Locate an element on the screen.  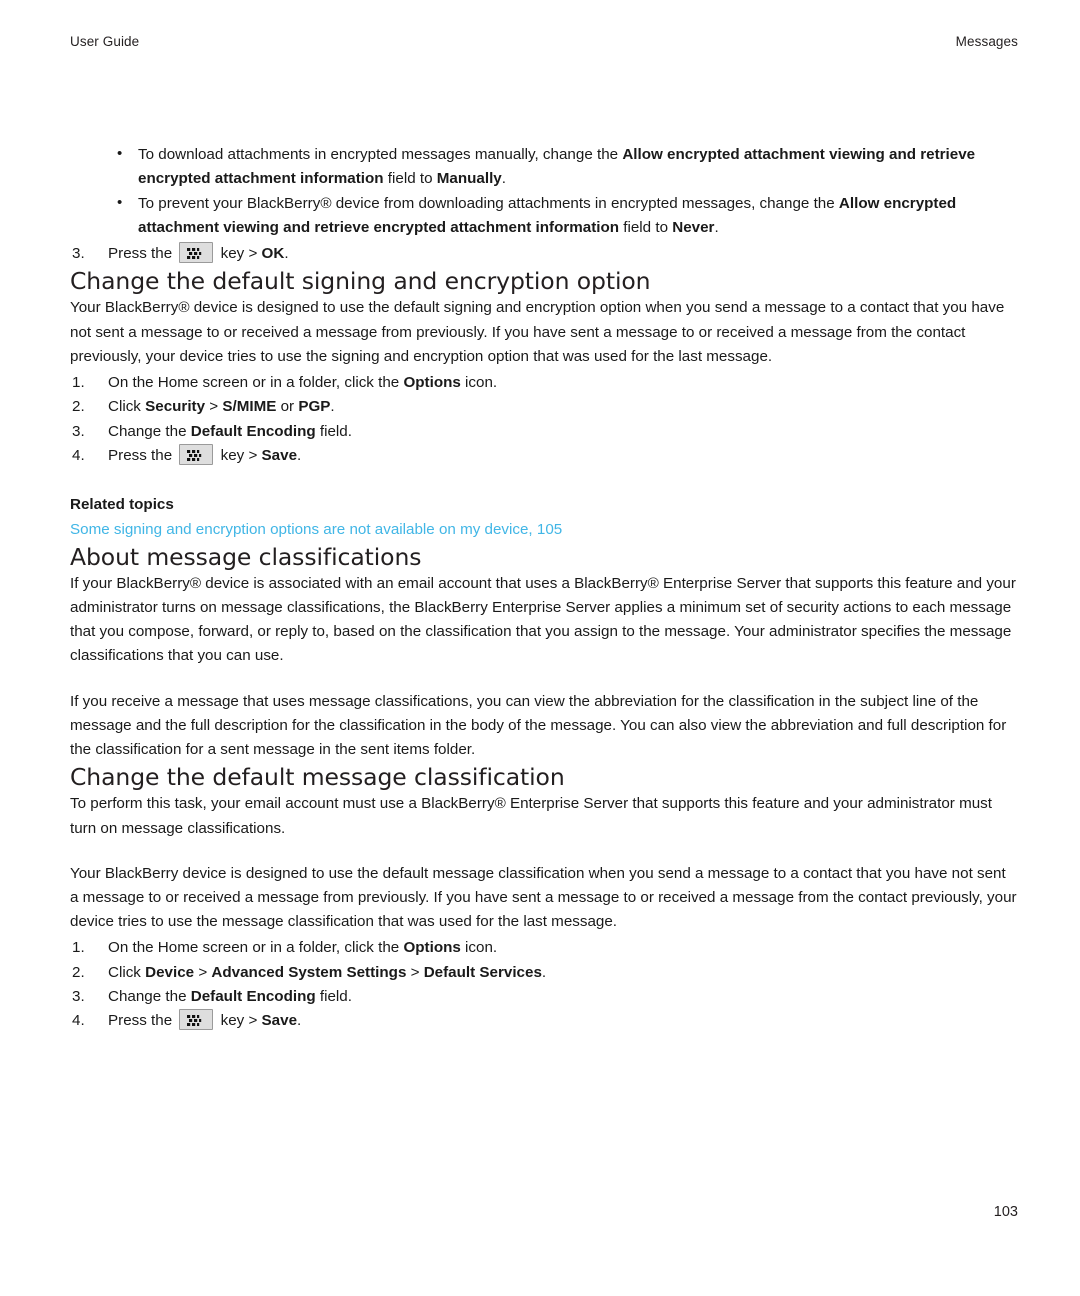
related-topics-label: Related topics is located at coordinates (122, 505).